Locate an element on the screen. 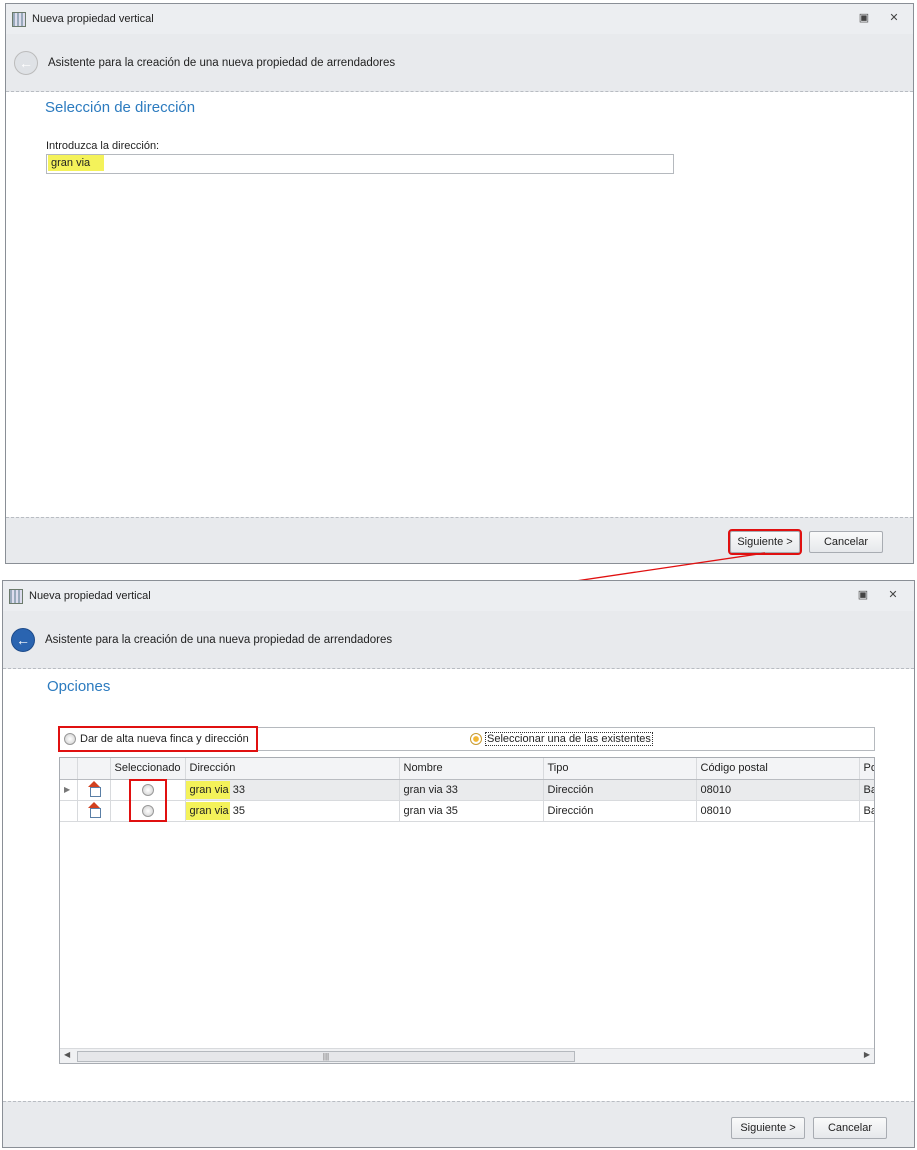 This screenshot has width=917, height=1150. back-button: ← is located at coordinates (23, 639).